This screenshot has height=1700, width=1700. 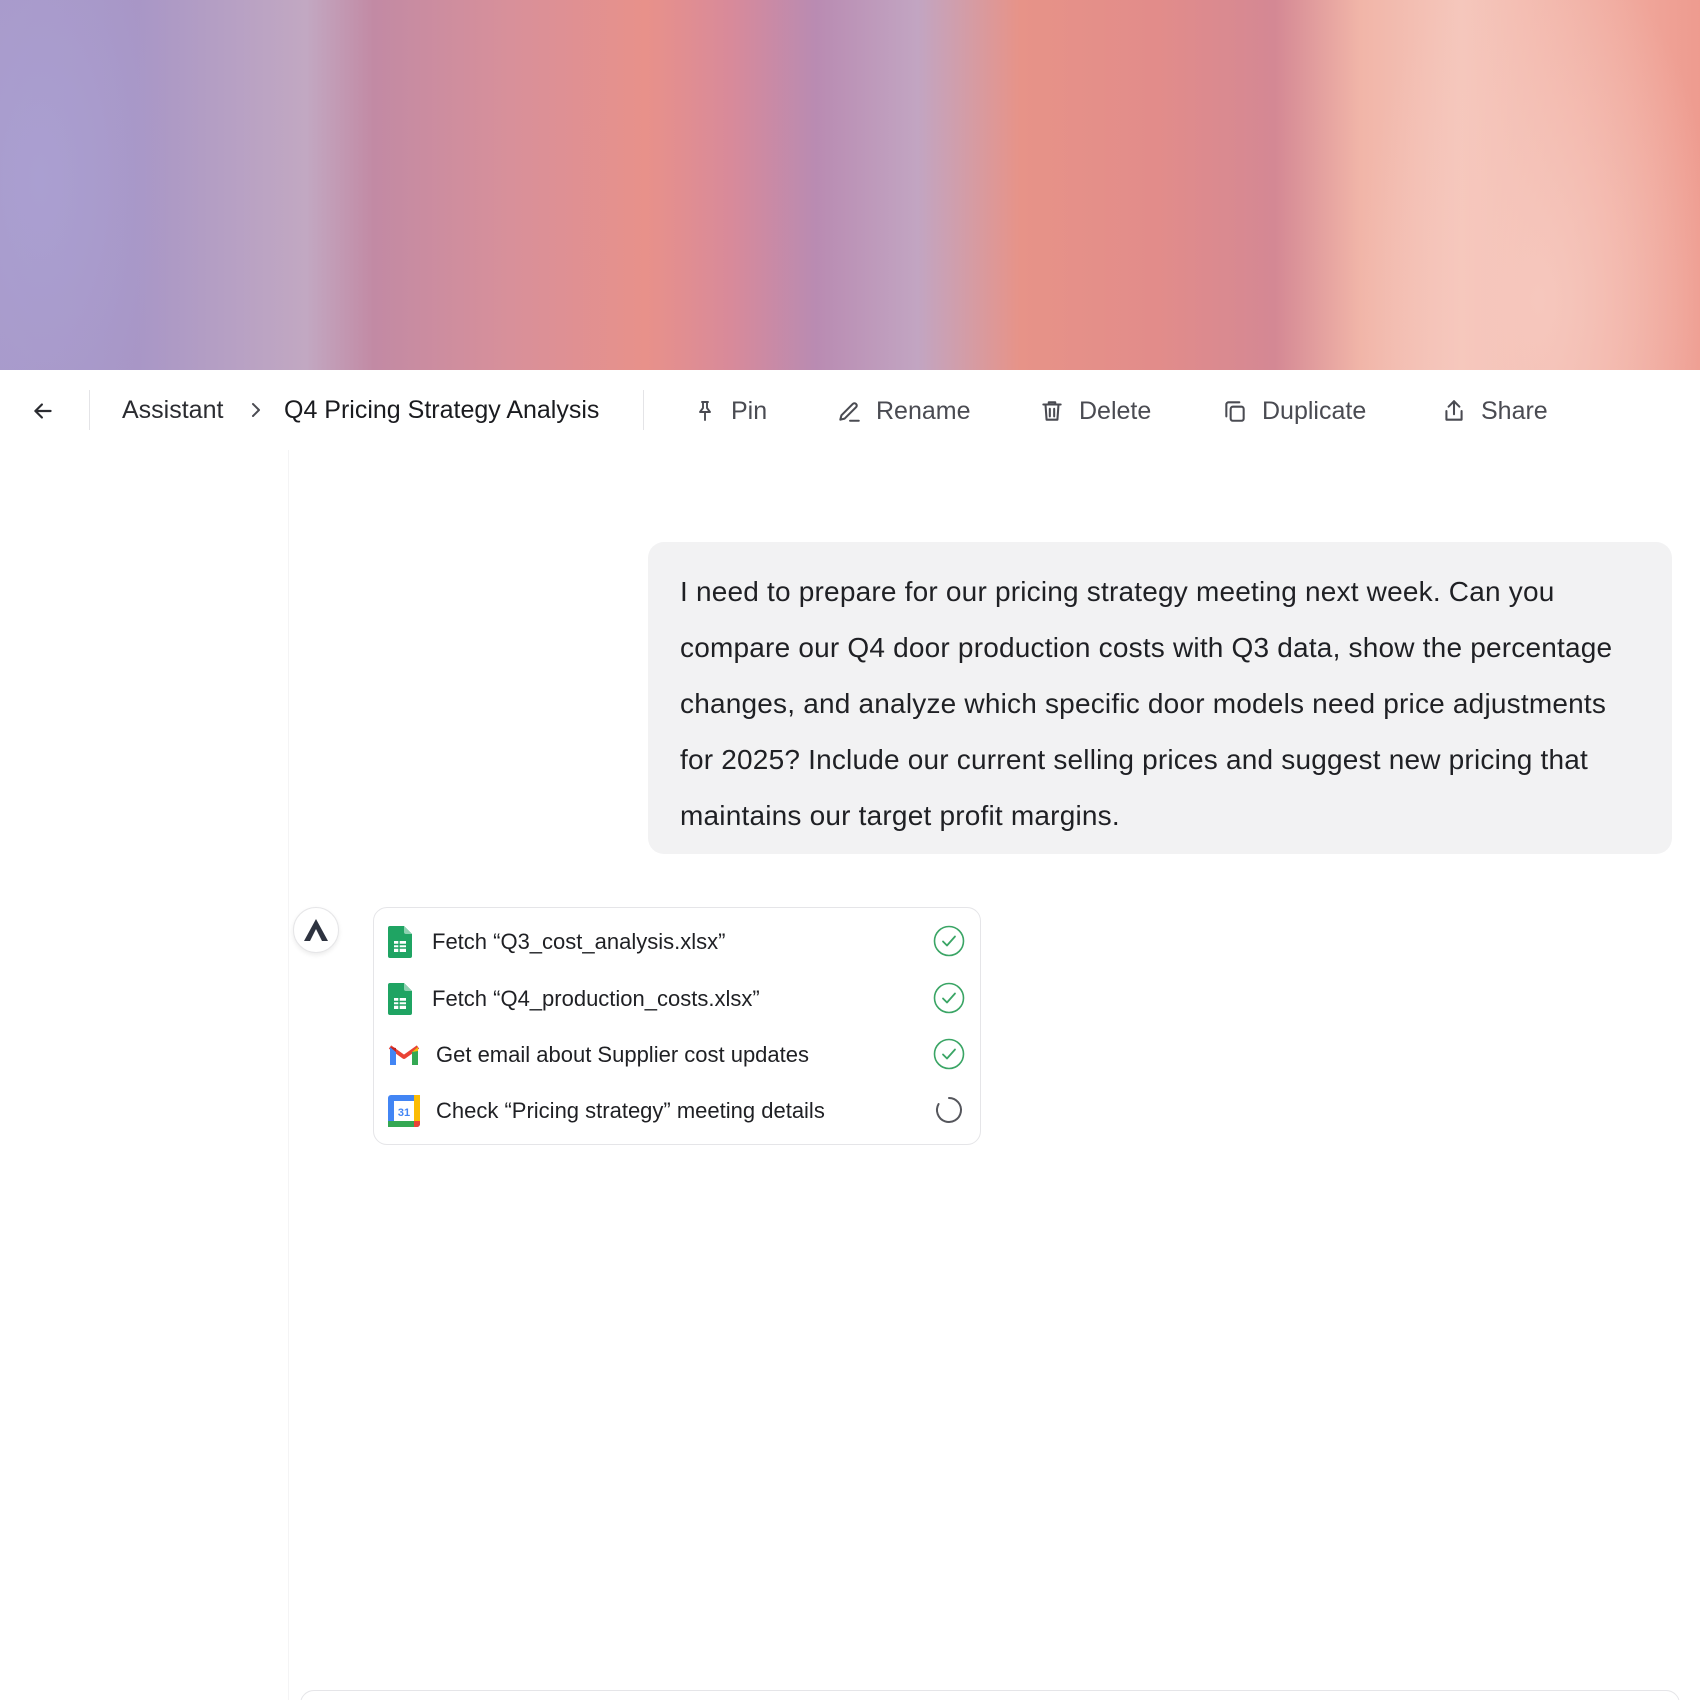 I want to click on assistant-avatar, so click(x=316, y=930).